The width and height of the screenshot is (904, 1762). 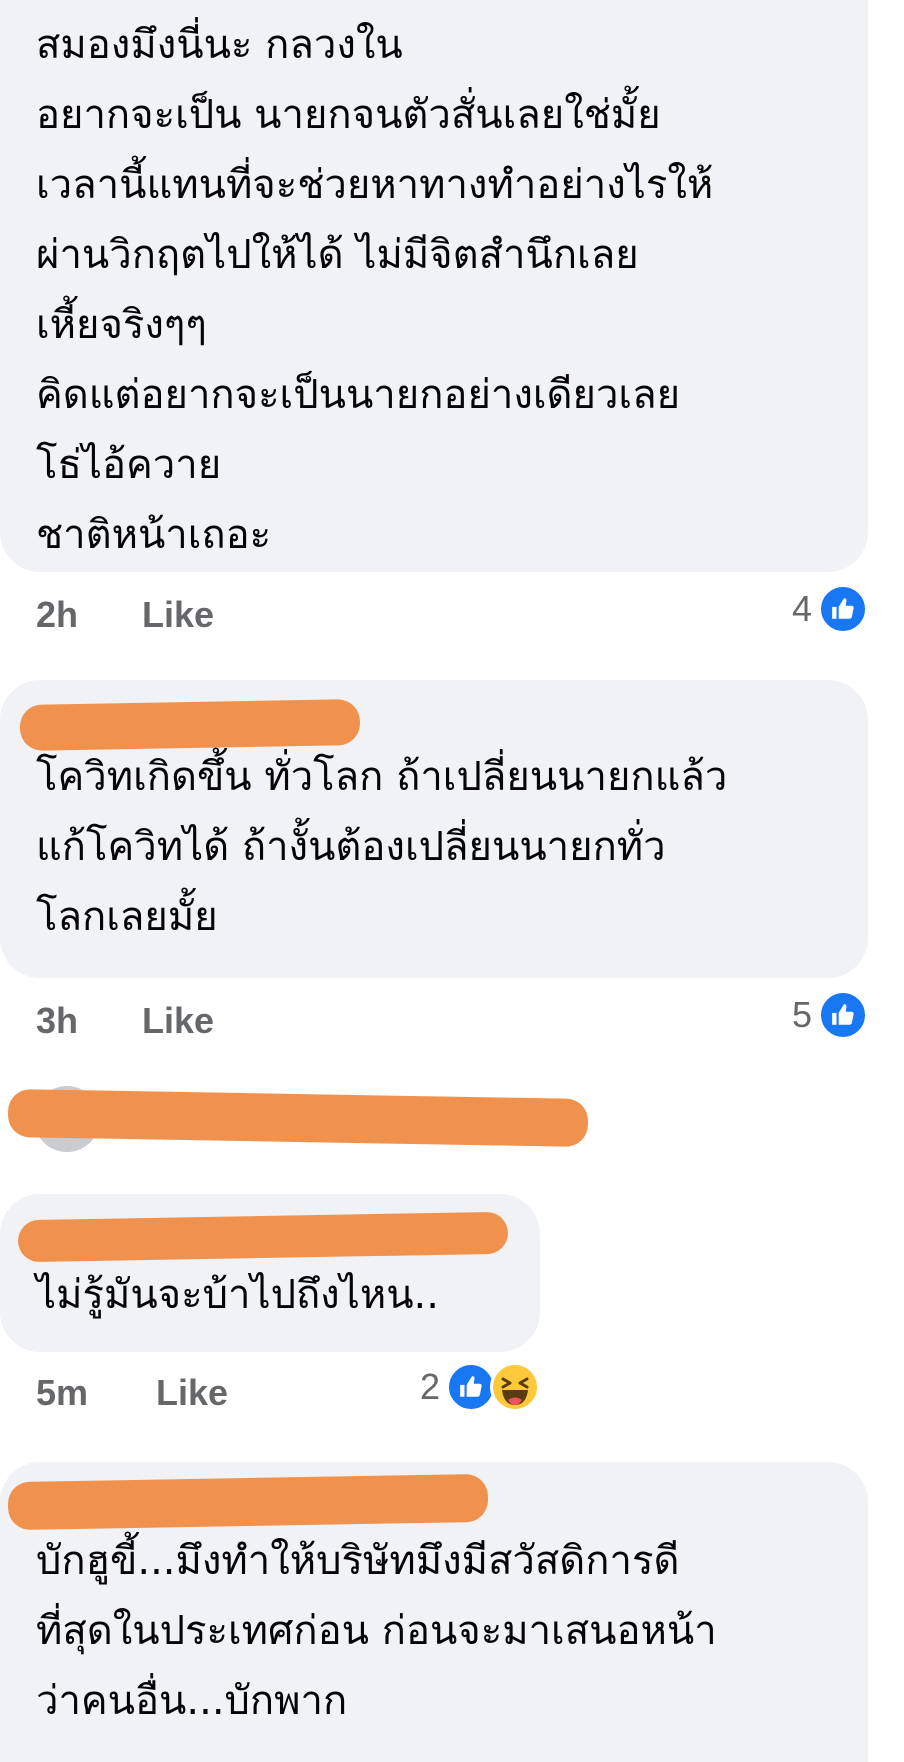 I want to click on comment-text-line: ชาติหน้าเถอะ, so click(x=154, y=535).